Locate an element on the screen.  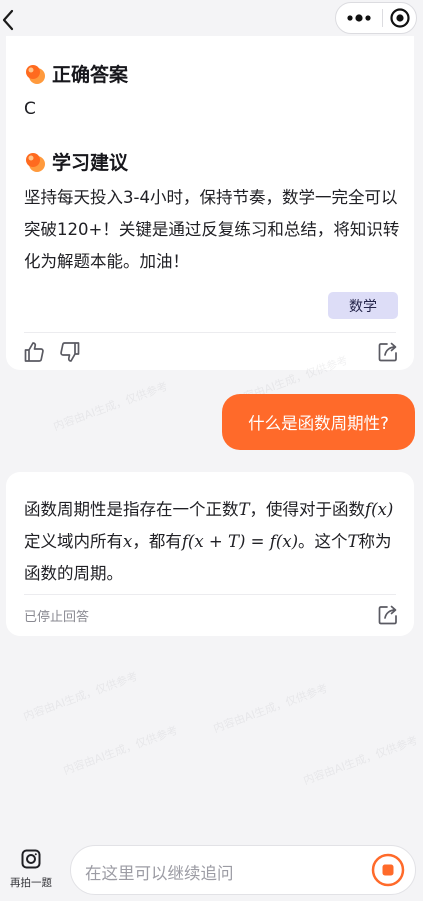
follow-up-input: 在这里可以继续追问 is located at coordinates (243, 870).